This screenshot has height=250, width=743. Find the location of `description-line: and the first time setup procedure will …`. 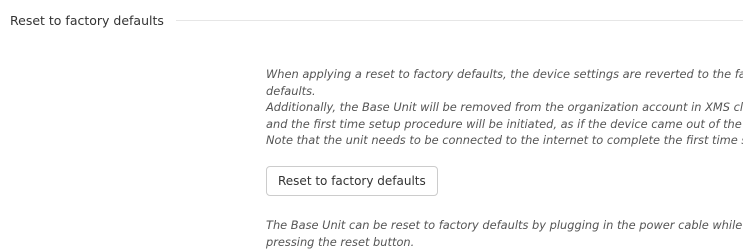

description-line: and the first time setup procedure will … is located at coordinates (504, 123).